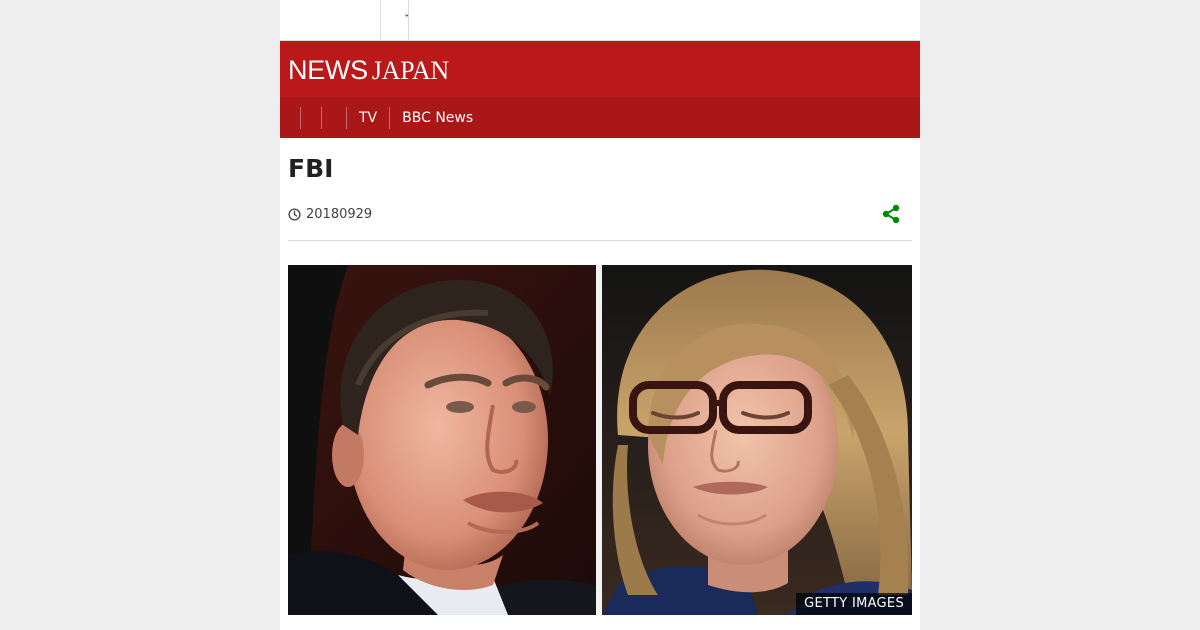  I want to click on share-button, so click(891, 214).